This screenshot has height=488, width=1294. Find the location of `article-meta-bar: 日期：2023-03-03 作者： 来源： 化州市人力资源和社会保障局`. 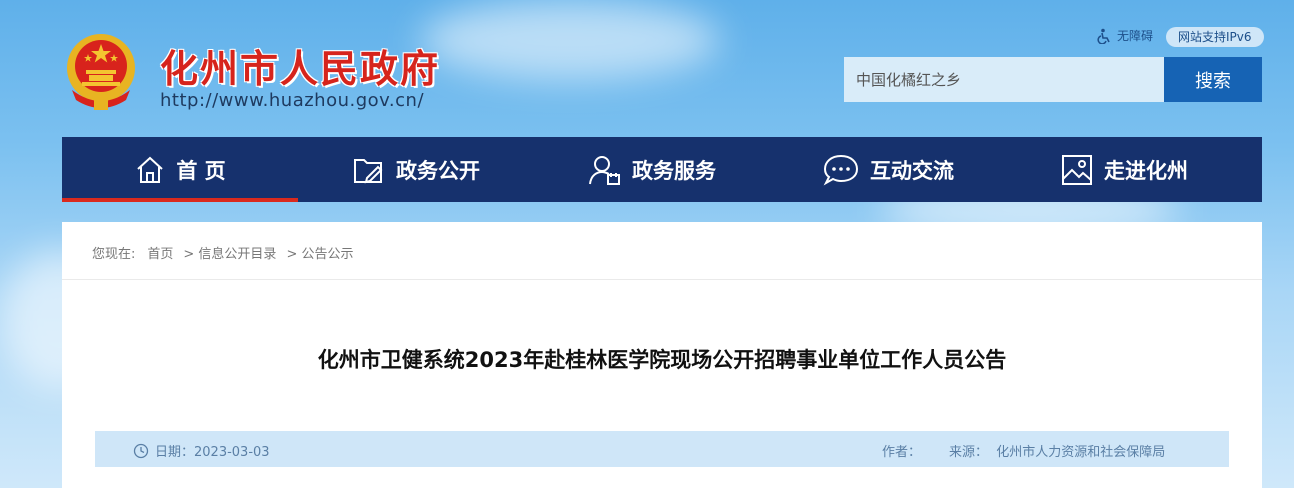

article-meta-bar: 日期：2023-03-03 作者： 来源： 化州市人力资源和社会保障局 is located at coordinates (662, 449).